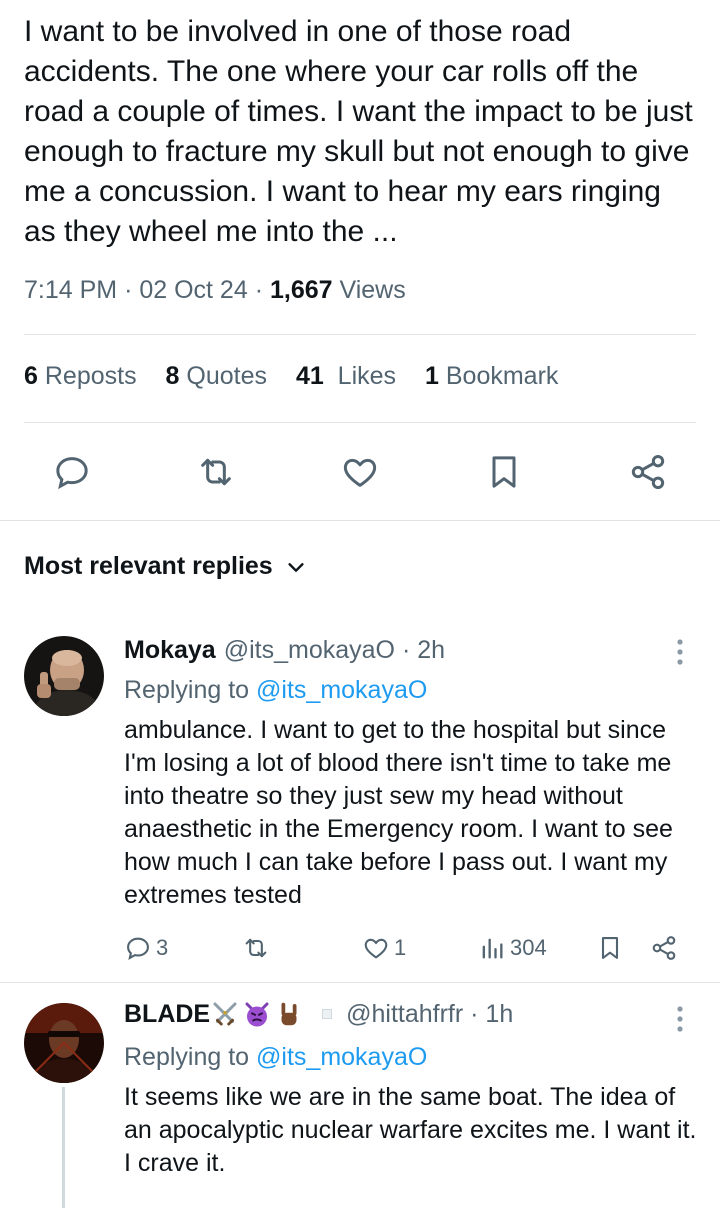 Image resolution: width=720 pixels, height=1208 pixels. I want to click on reply-views-button: 304, so click(512, 948).